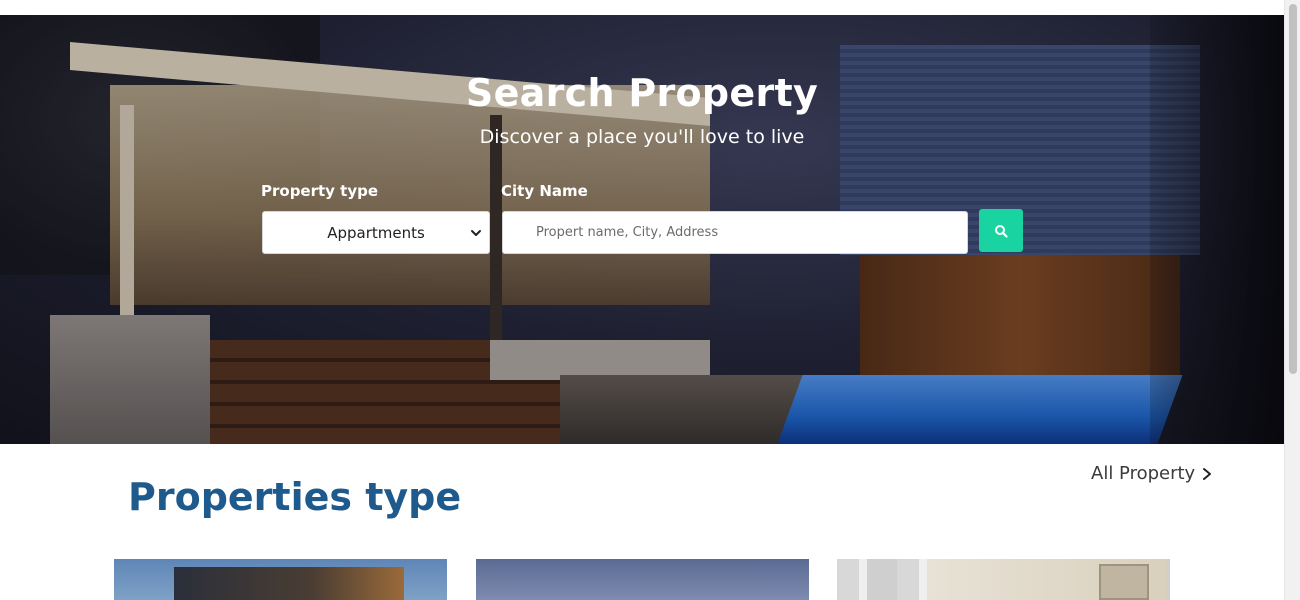 The width and height of the screenshot is (1300, 600). What do you see at coordinates (1293, 189) in the screenshot?
I see `scrollbar-thumb` at bounding box center [1293, 189].